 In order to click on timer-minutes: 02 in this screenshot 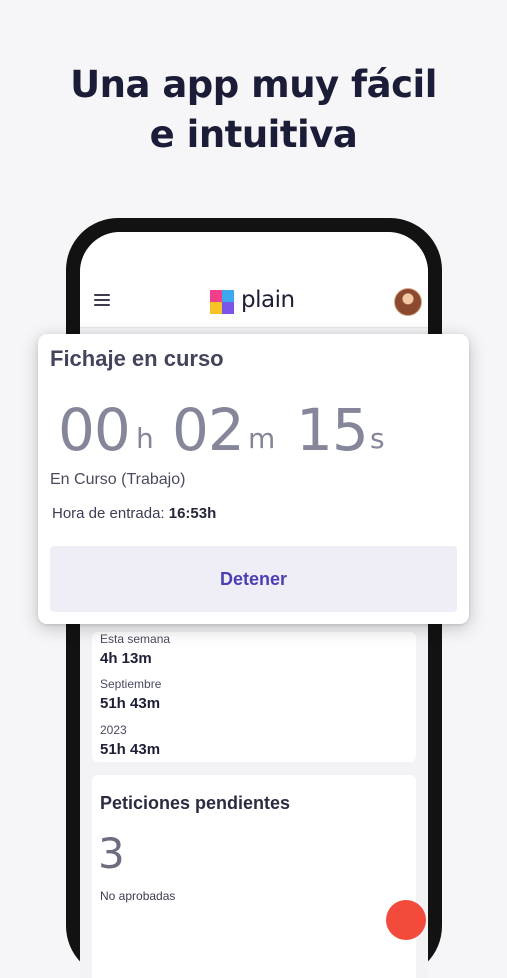, I will do `click(208, 430)`.